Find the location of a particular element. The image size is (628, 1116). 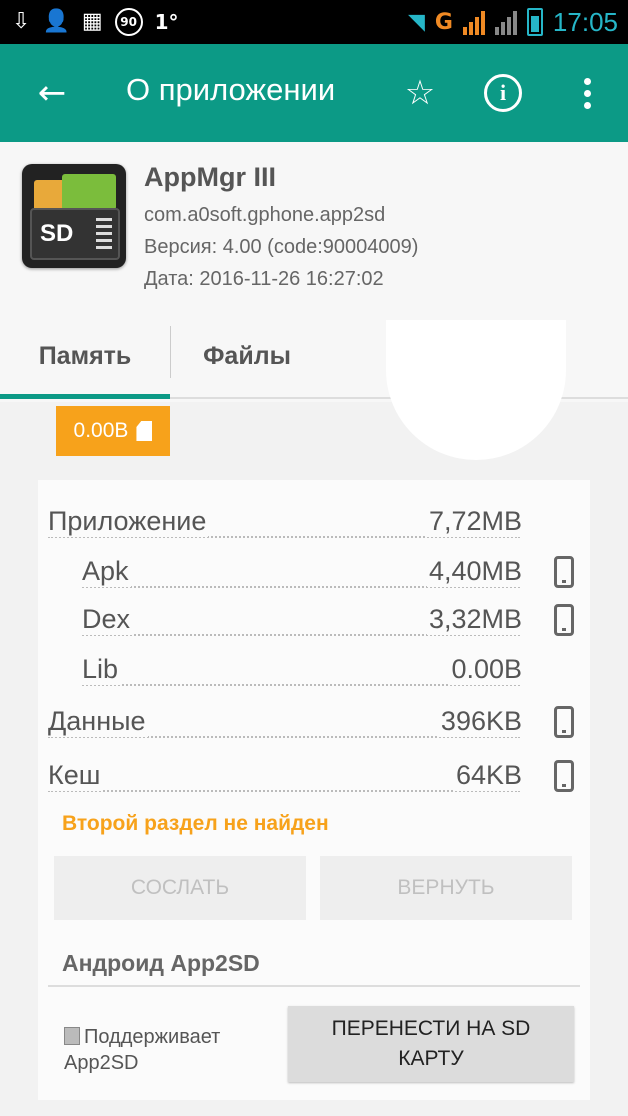

app-package: com.a0soft.gphone.app2sd is located at coordinates (265, 215).